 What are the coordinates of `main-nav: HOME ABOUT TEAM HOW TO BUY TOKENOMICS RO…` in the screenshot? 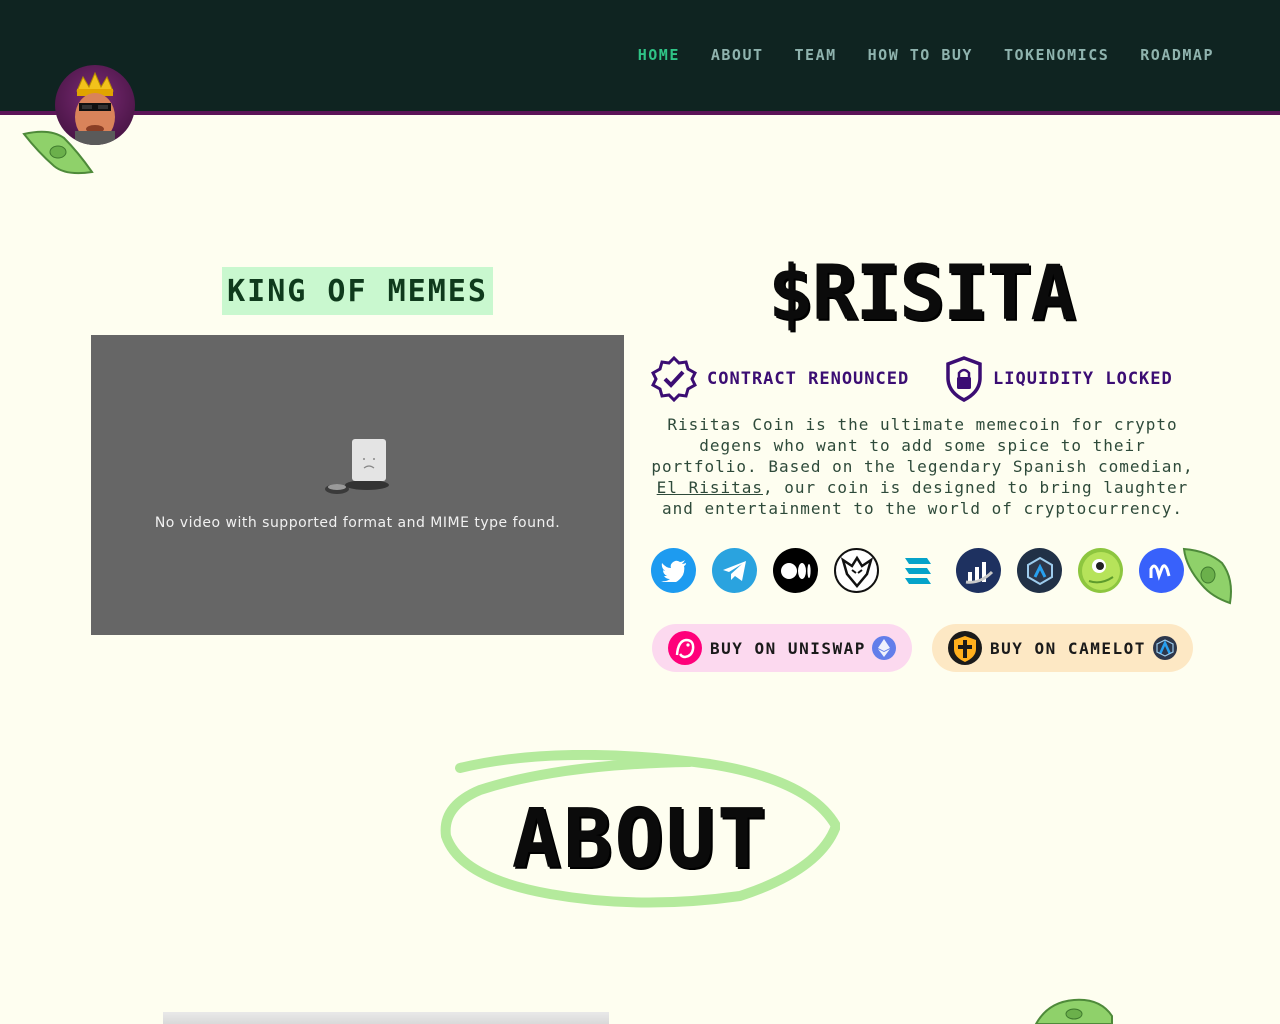 It's located at (926, 55).